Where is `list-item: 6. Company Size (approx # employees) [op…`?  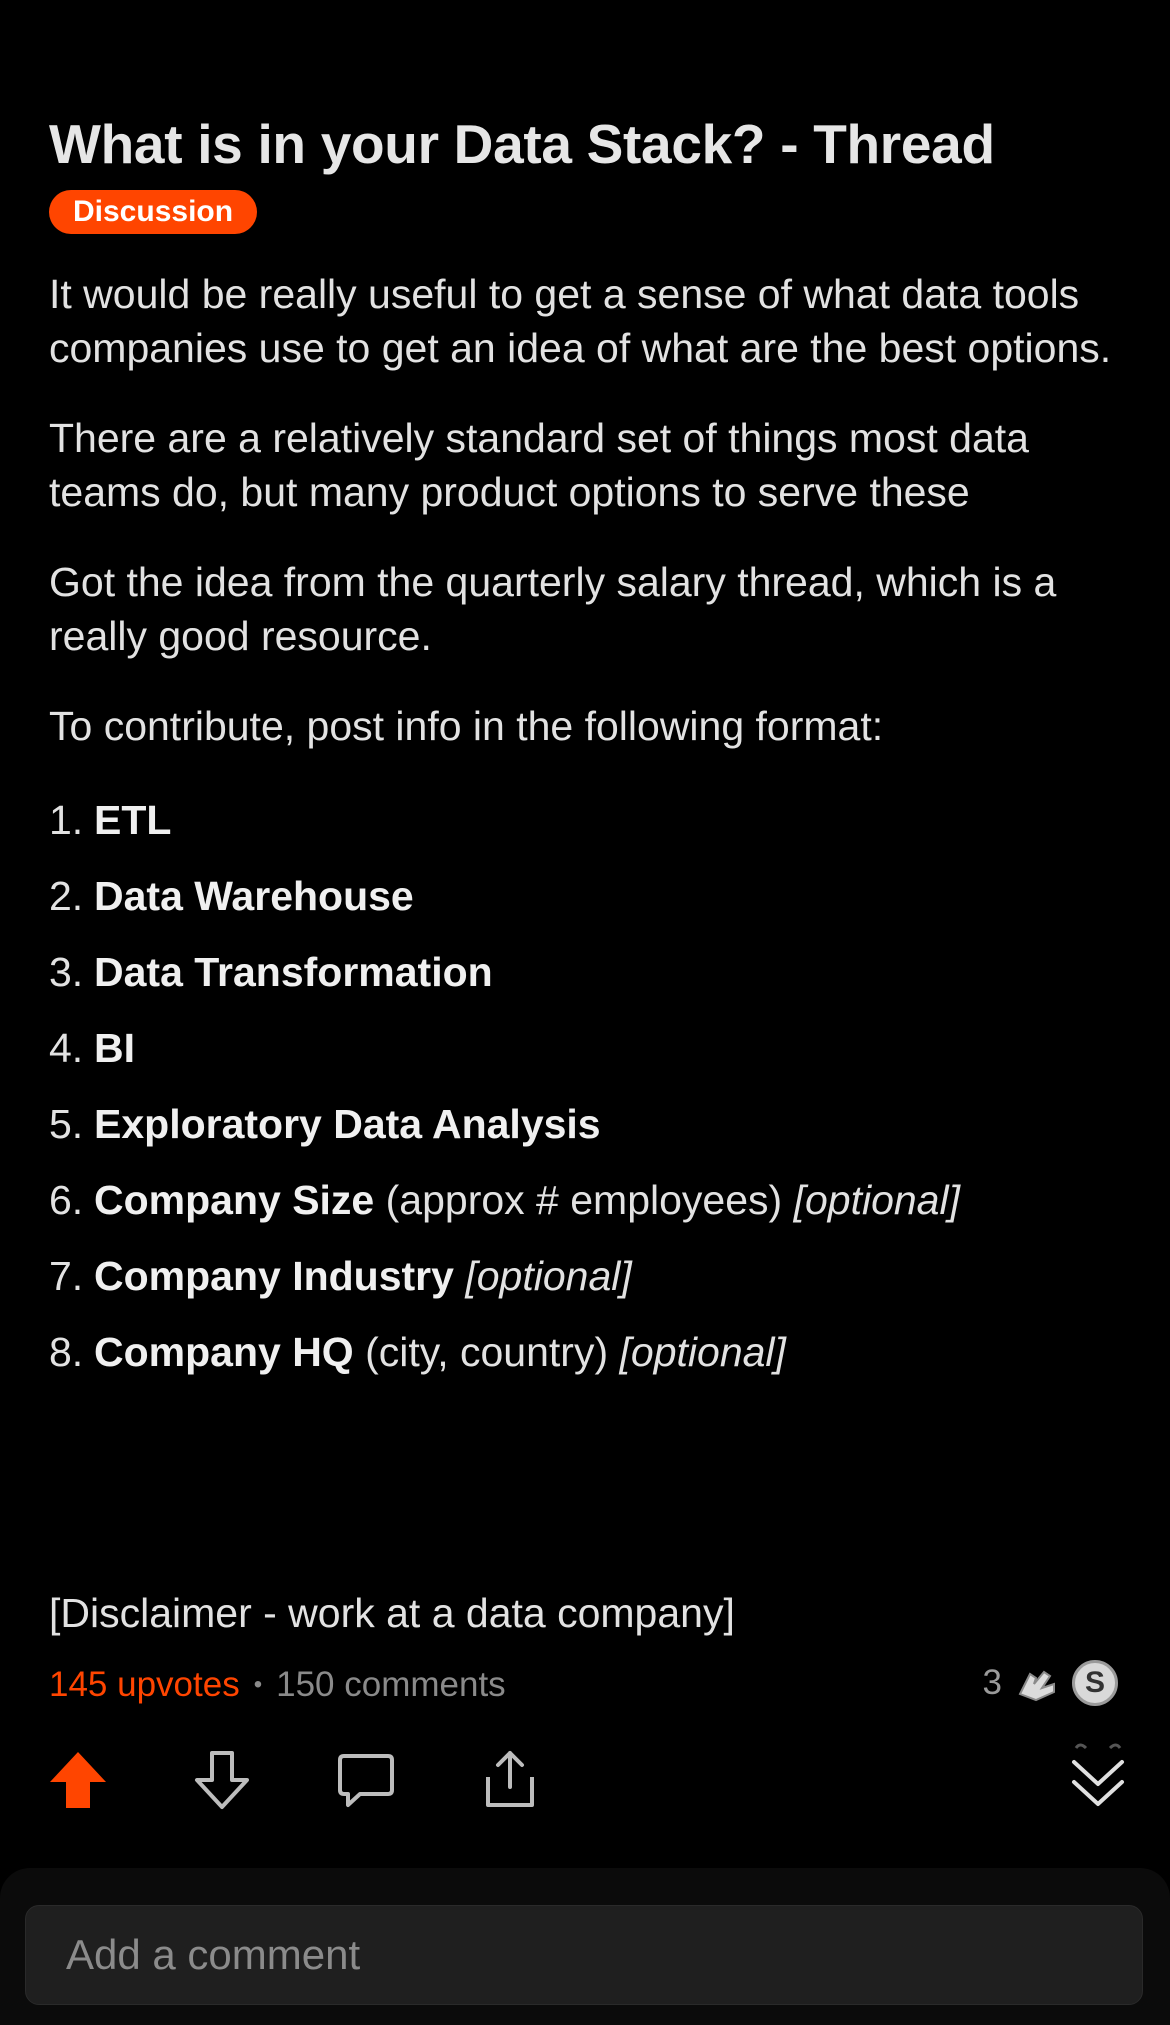
list-item: 6. Company Size (approx # employees) [op… is located at coordinates (589, 1200).